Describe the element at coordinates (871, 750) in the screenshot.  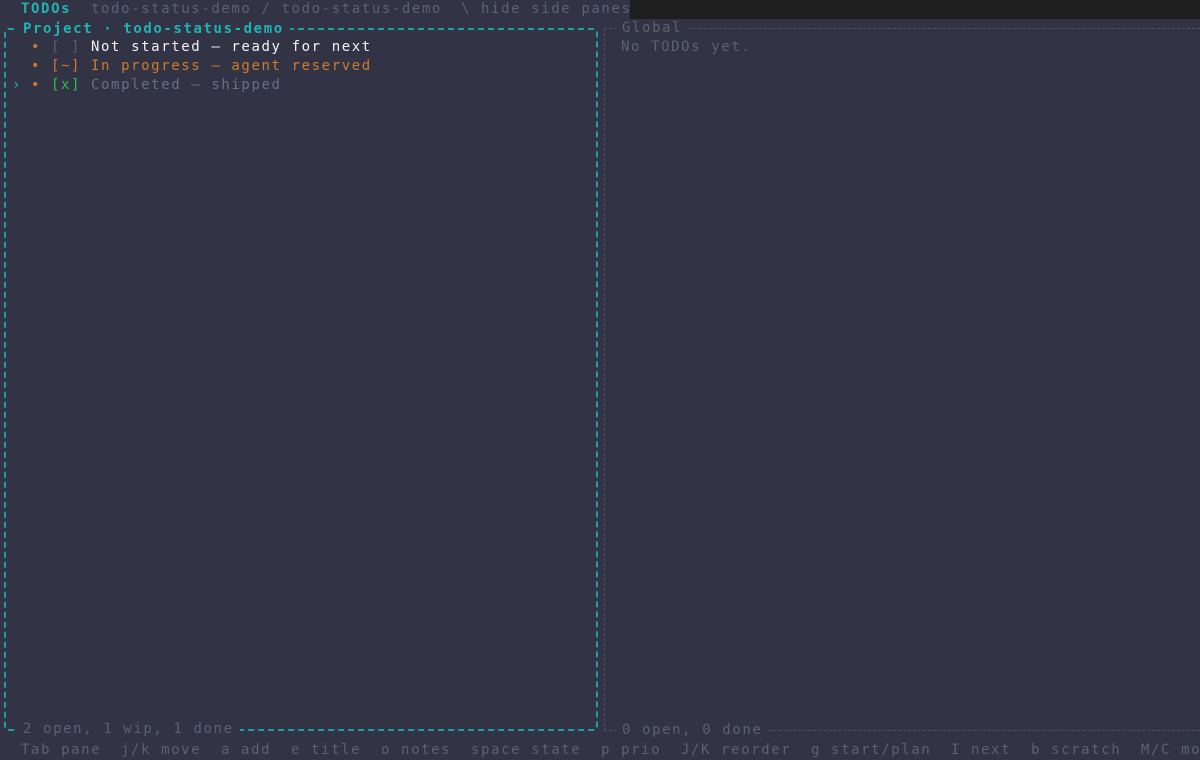
I see `help-hint: g start/plan` at that location.